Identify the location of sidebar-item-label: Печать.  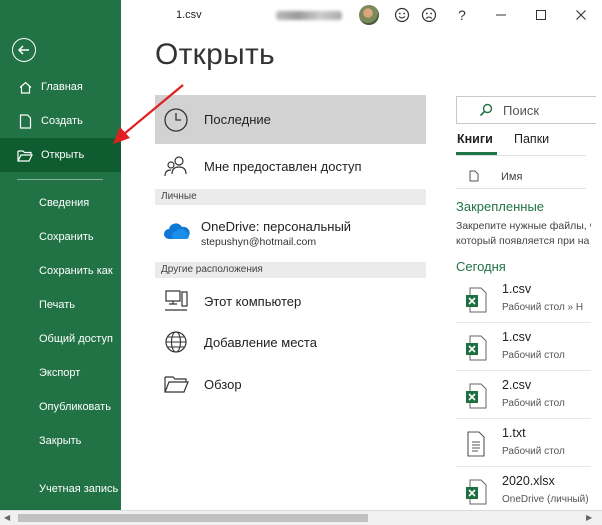
(57, 305).